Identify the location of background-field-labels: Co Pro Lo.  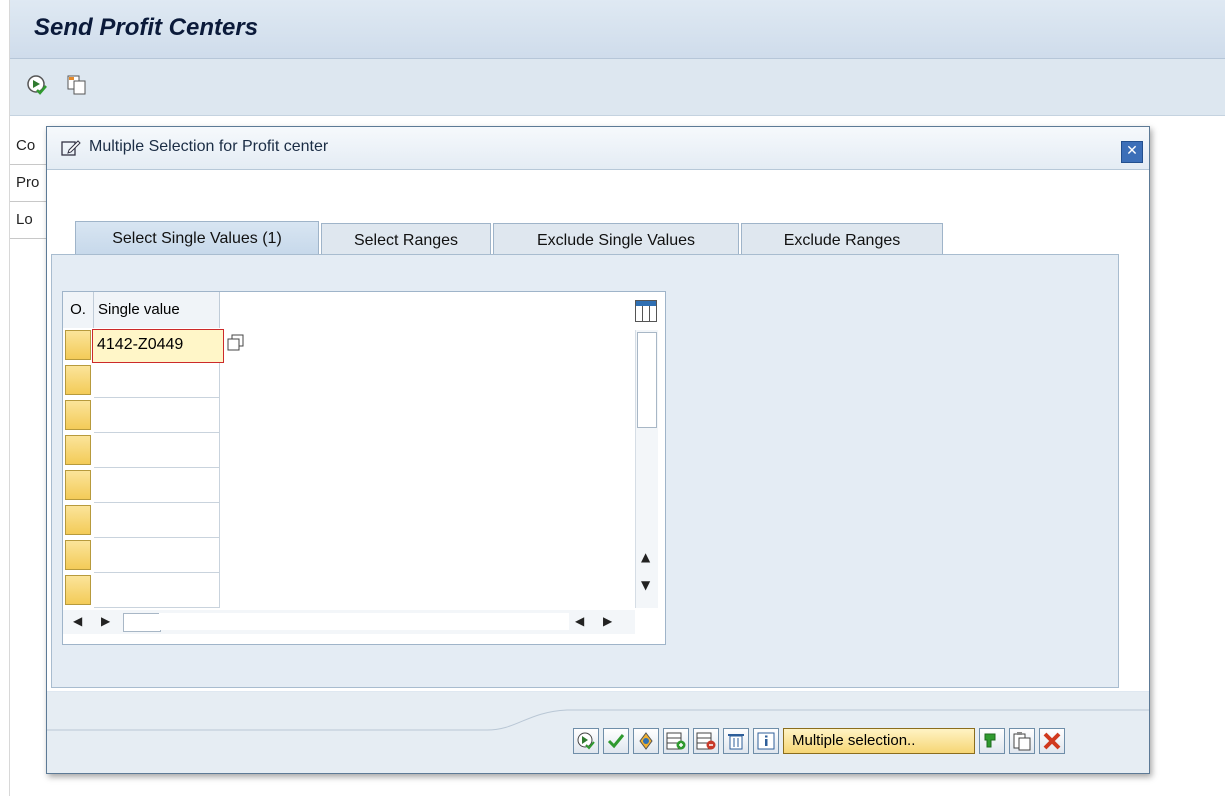
(30, 183).